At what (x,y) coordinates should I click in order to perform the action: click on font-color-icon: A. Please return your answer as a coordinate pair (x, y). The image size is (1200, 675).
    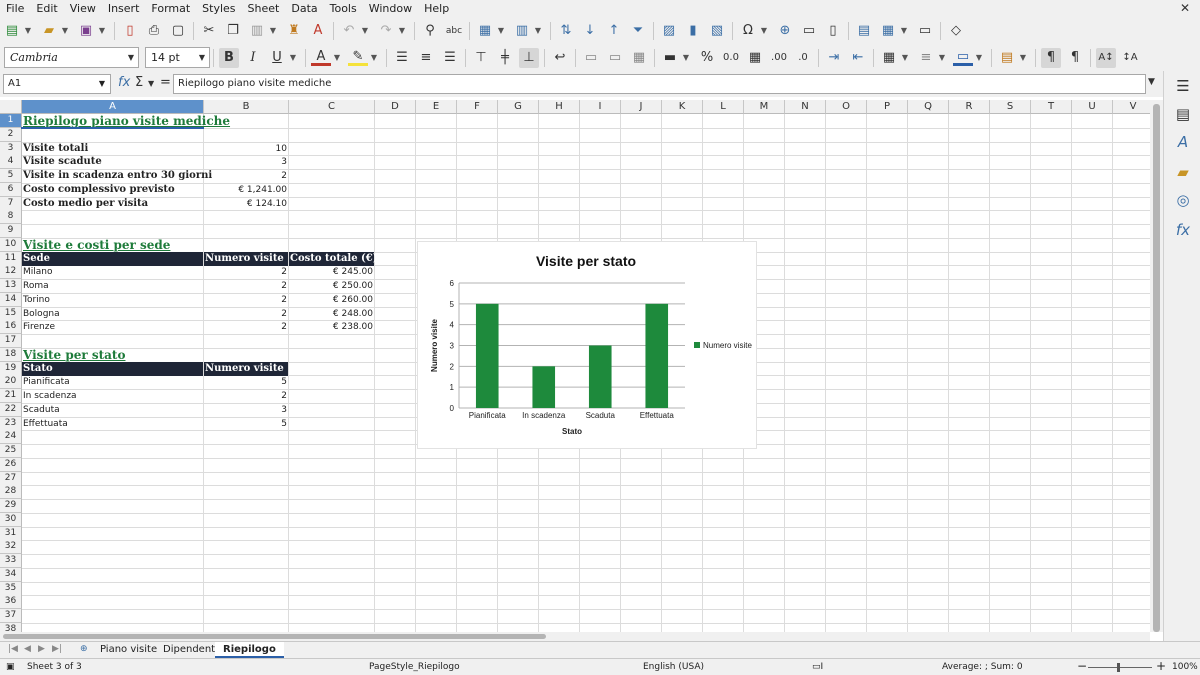
    Looking at the image, I should click on (321, 57).